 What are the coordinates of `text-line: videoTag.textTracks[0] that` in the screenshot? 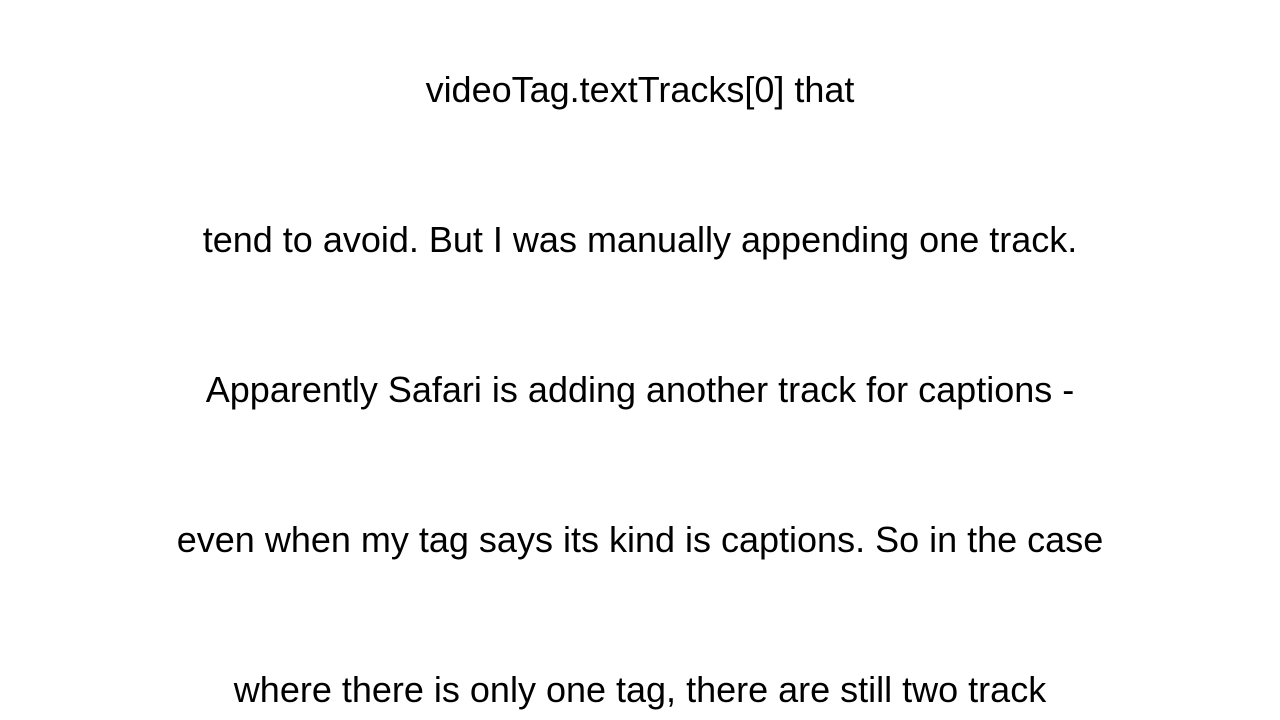 It's located at (640, 89).